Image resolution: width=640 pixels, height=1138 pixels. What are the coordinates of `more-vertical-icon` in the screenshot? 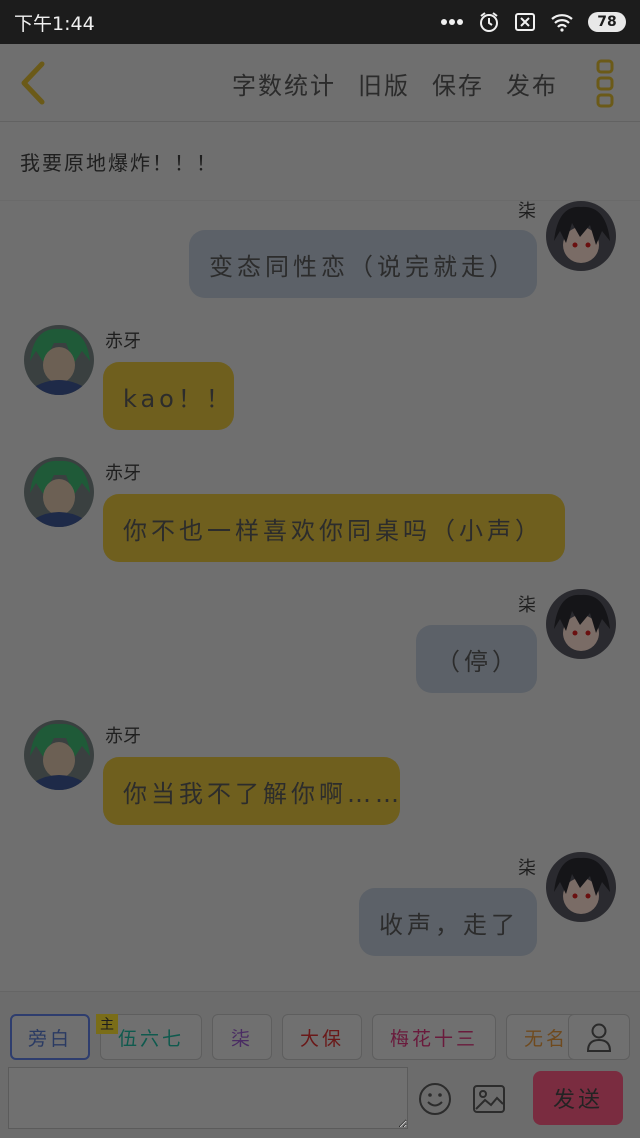 It's located at (605, 83).